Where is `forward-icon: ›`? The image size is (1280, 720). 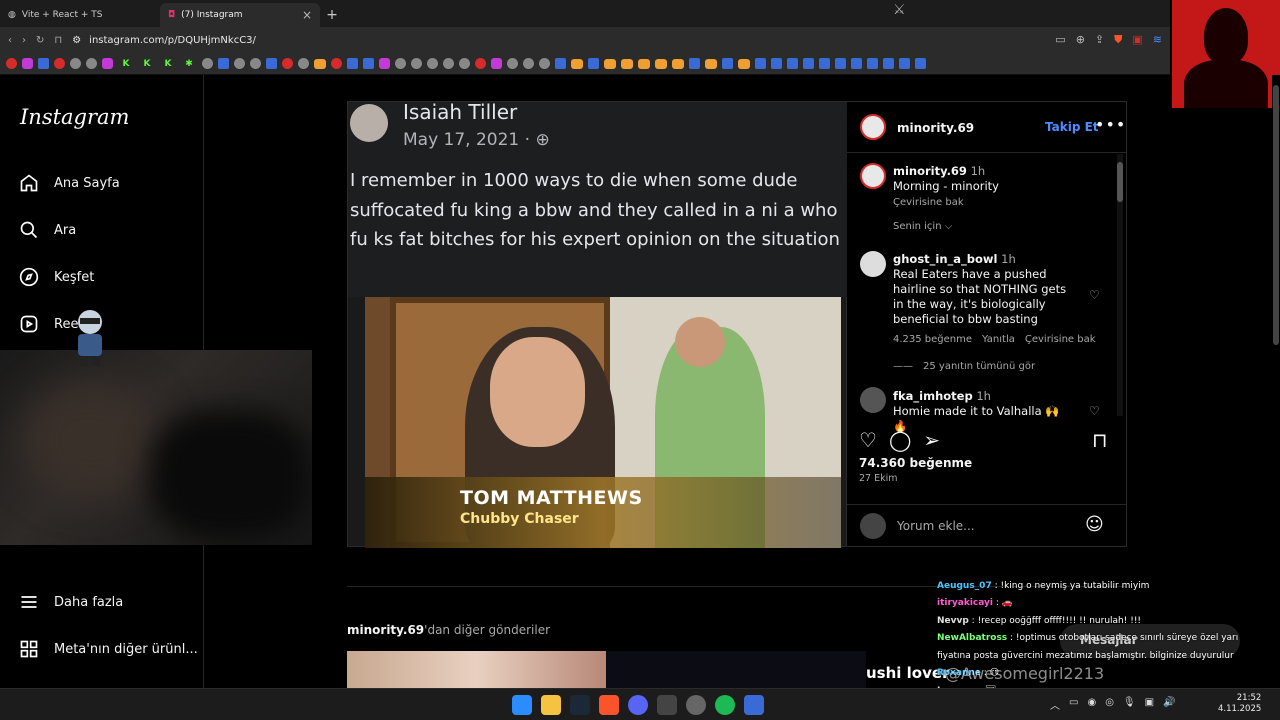 forward-icon: › is located at coordinates (24, 40).